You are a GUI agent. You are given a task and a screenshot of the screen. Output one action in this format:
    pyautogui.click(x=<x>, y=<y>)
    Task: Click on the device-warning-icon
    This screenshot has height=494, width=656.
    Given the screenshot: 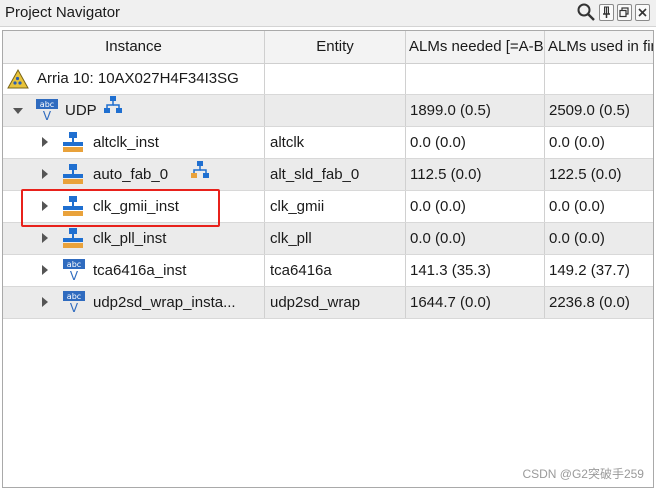 What is the action you would take?
    pyautogui.click(x=18, y=79)
    